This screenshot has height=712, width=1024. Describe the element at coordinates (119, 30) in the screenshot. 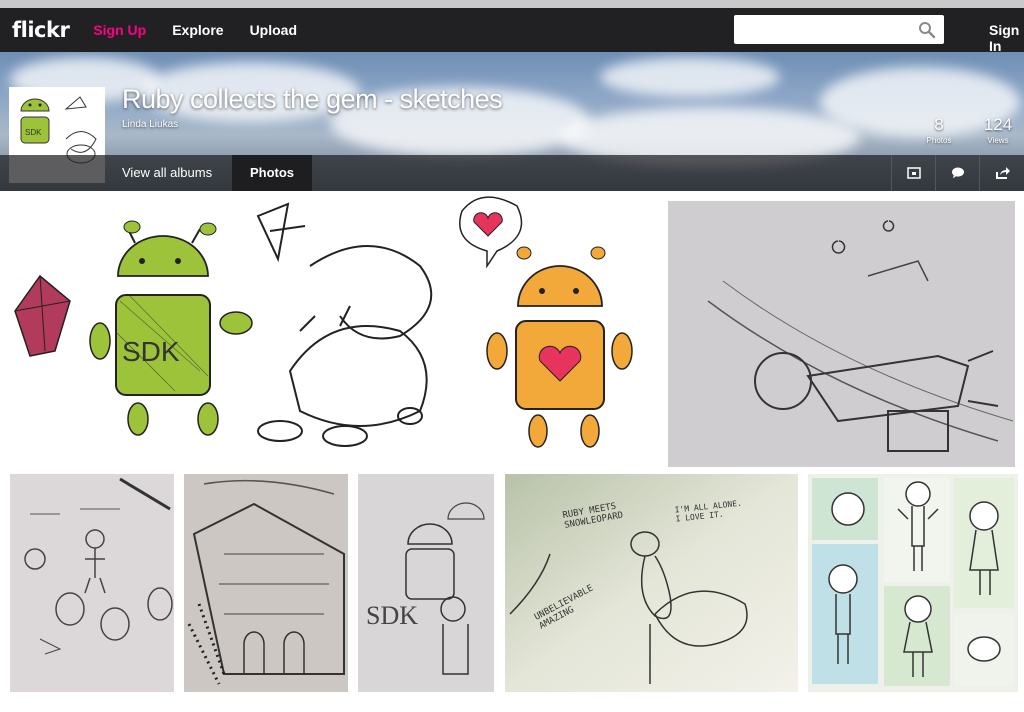

I see `signup-link: Sign Up` at that location.